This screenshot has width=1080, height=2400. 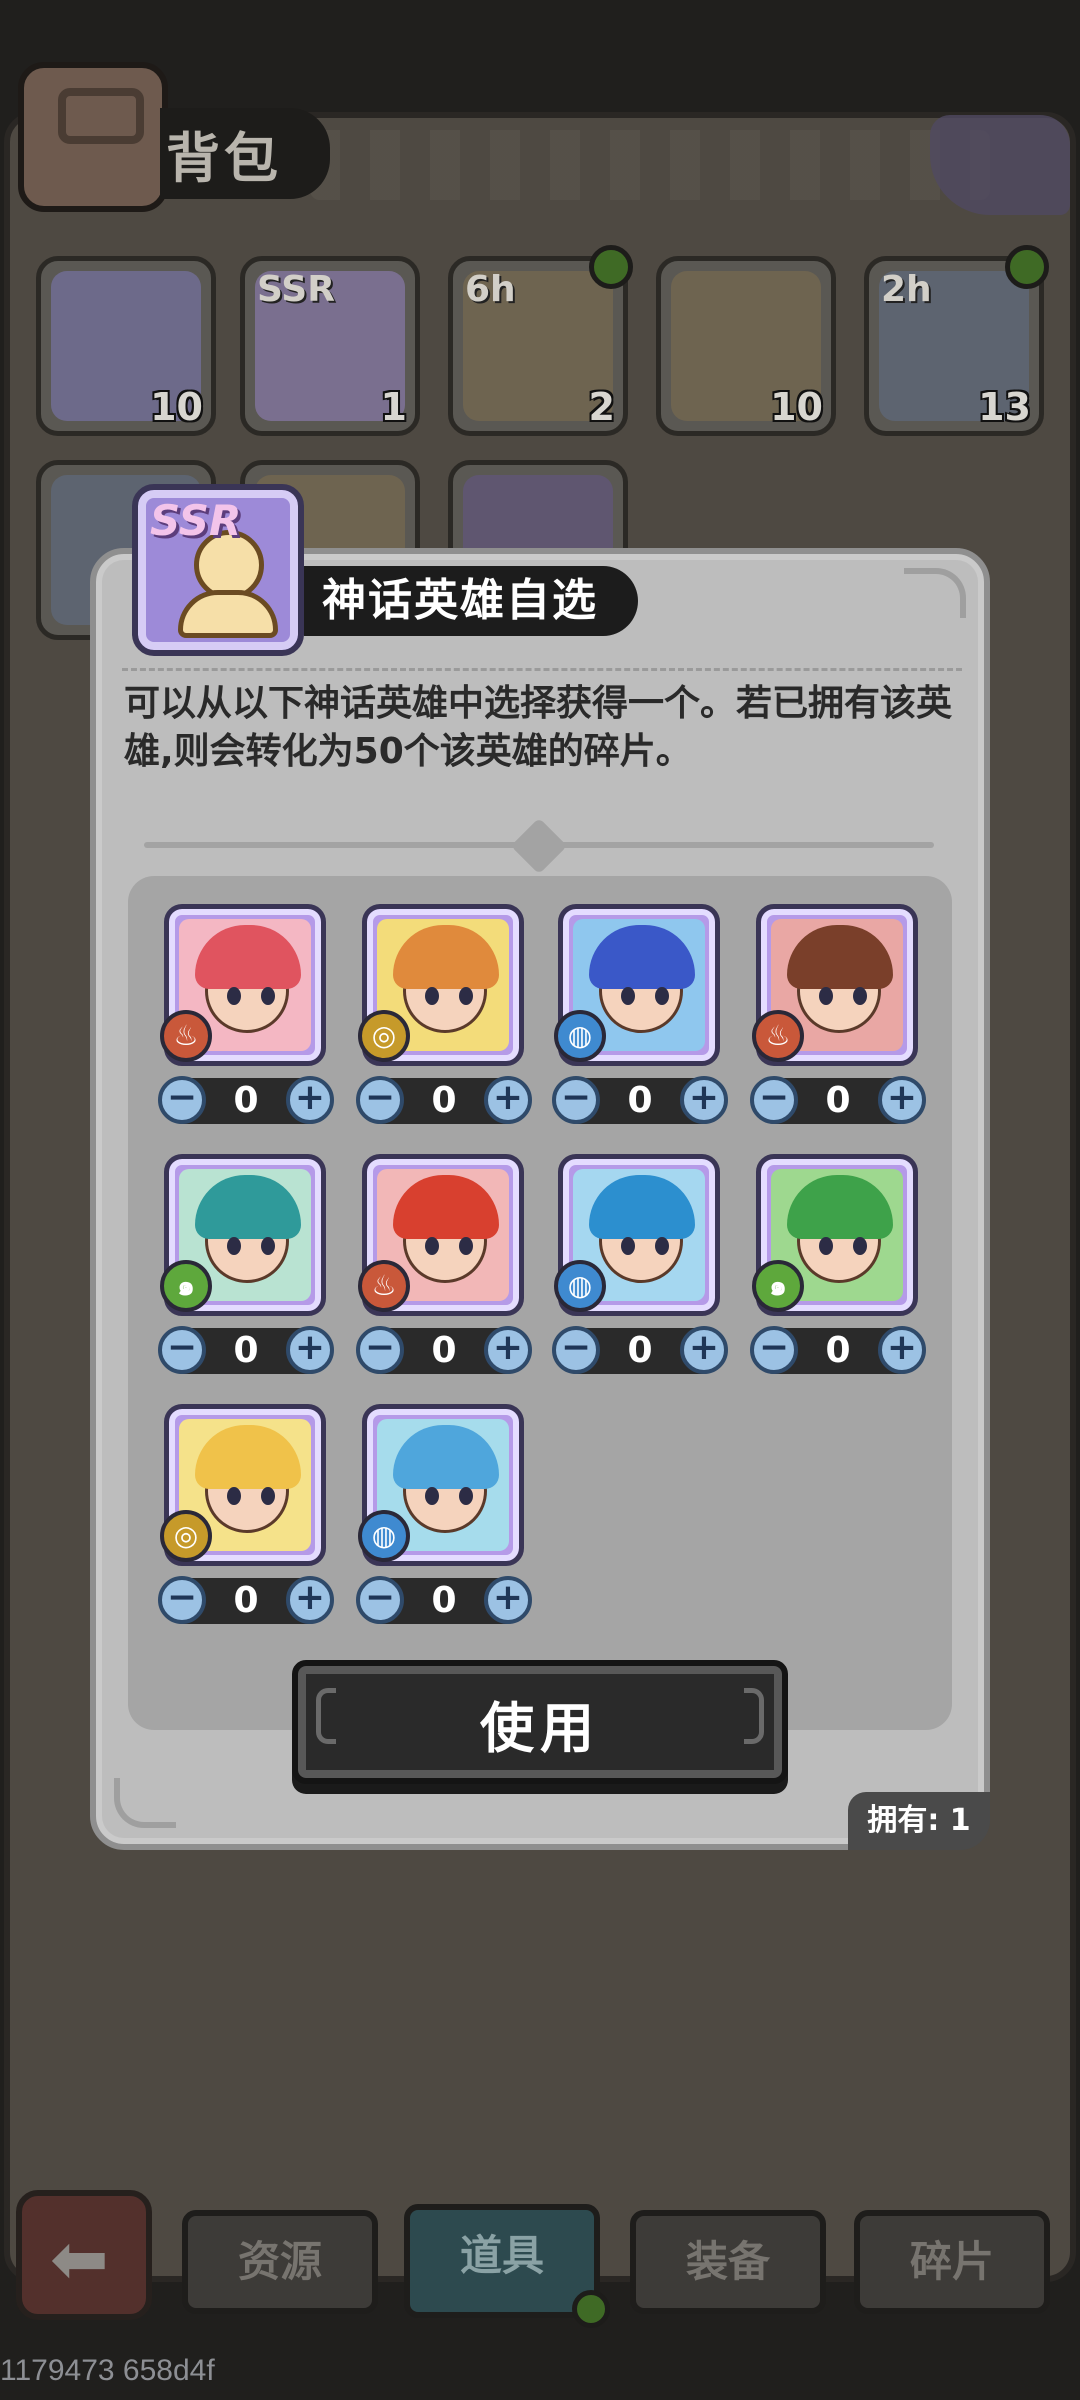 I want to click on bag-item-slot: SSR 1, so click(x=330, y=346).